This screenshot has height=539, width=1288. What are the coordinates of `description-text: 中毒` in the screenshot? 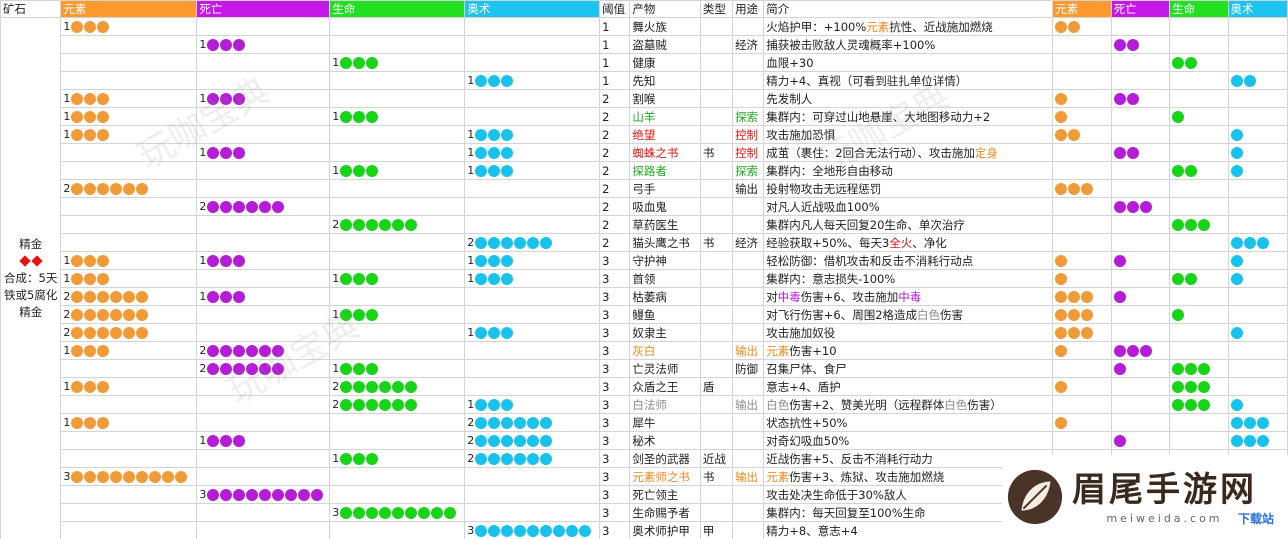 It's located at (910, 296).